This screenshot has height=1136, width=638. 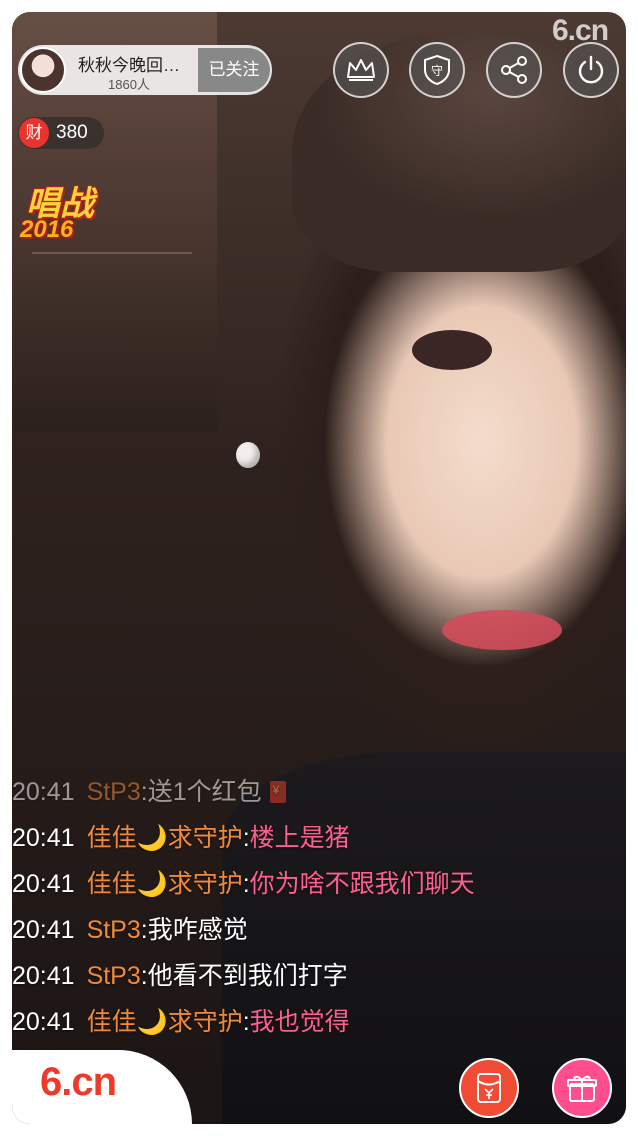 I want to click on streamer-eye, so click(x=452, y=350).